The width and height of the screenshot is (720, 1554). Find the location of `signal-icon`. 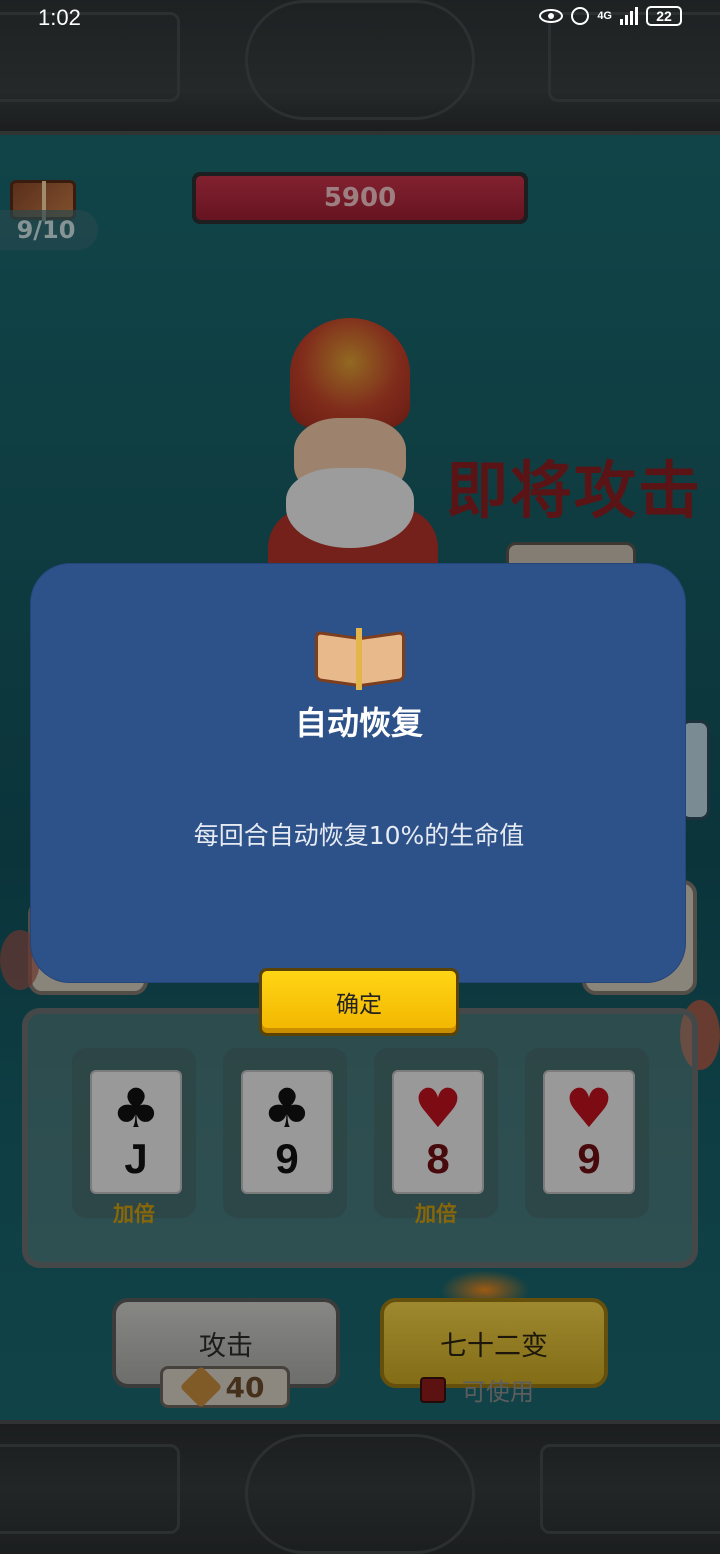

signal-icon is located at coordinates (629, 16).